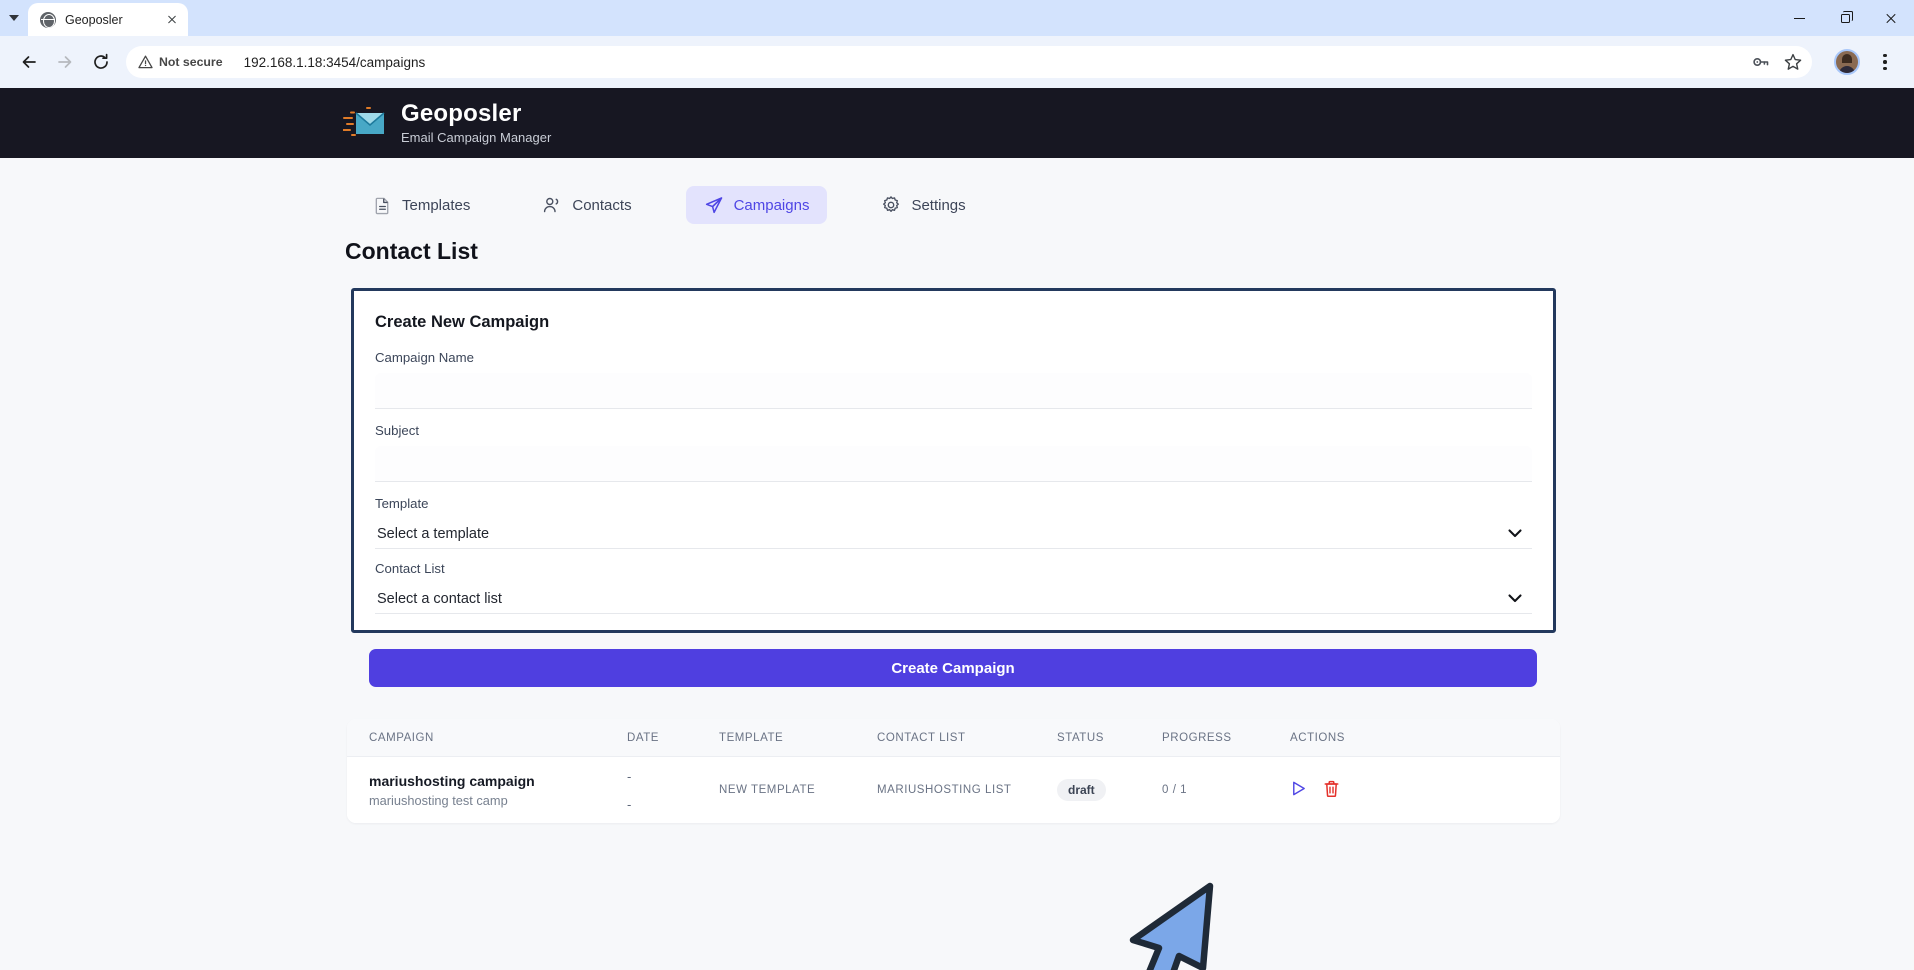 This screenshot has width=1914, height=970. I want to click on tab-contacts: Contacts, so click(586, 205).